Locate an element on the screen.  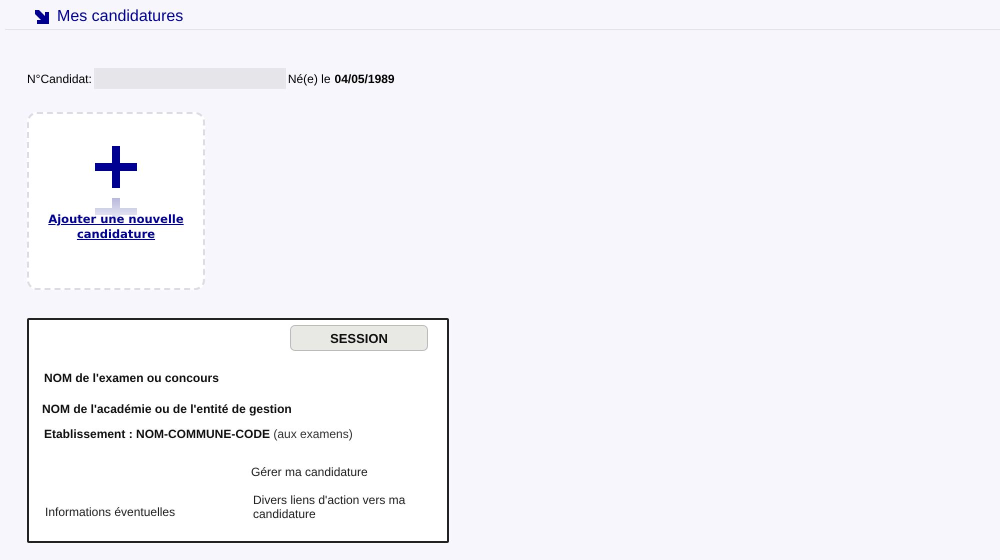
establishment-note: (aux examens) is located at coordinates (313, 434).